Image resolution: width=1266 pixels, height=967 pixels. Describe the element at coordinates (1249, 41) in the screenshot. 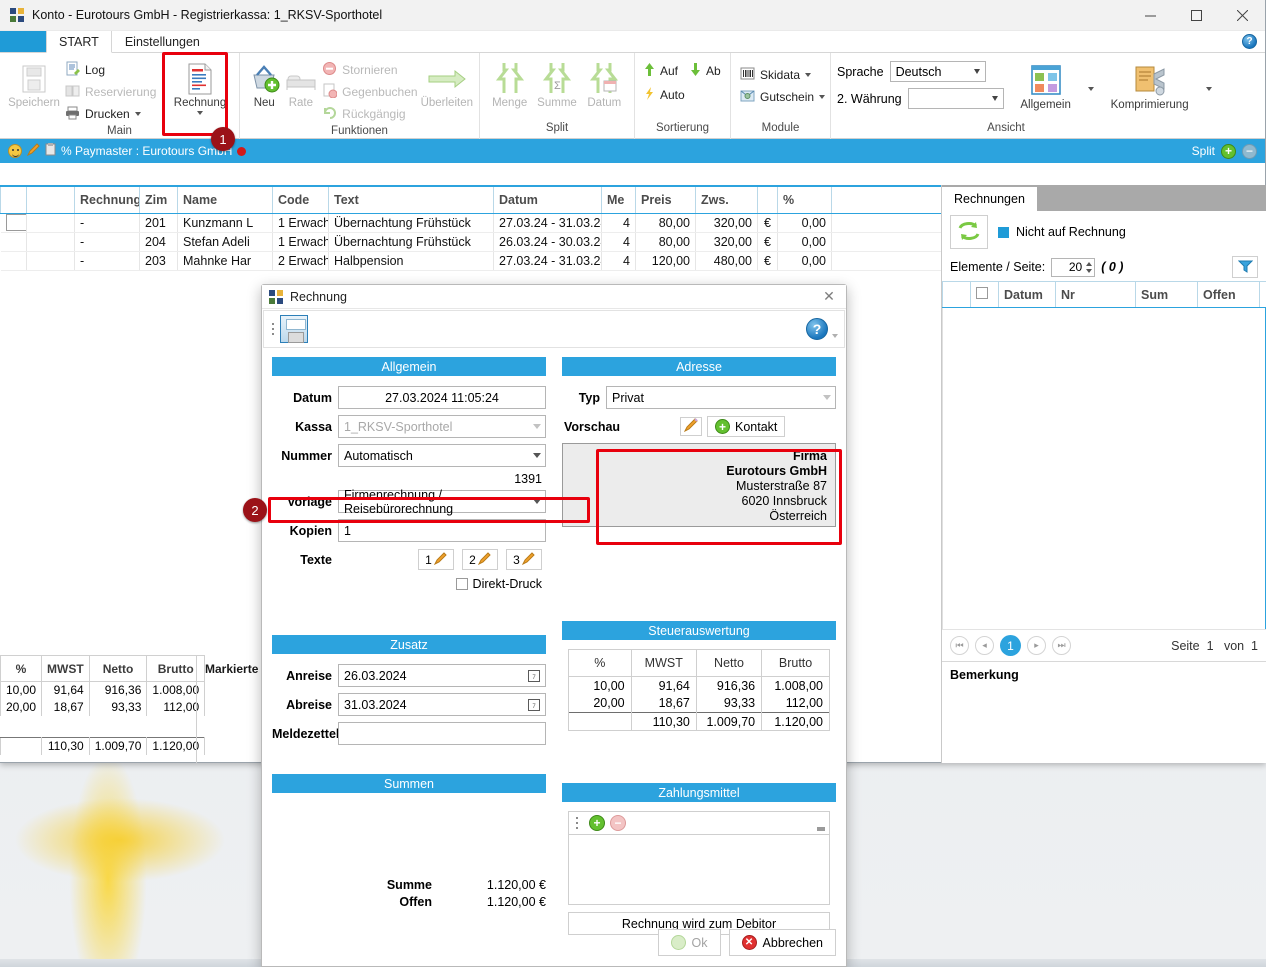

I see `ribbon-help-button: ?` at that location.